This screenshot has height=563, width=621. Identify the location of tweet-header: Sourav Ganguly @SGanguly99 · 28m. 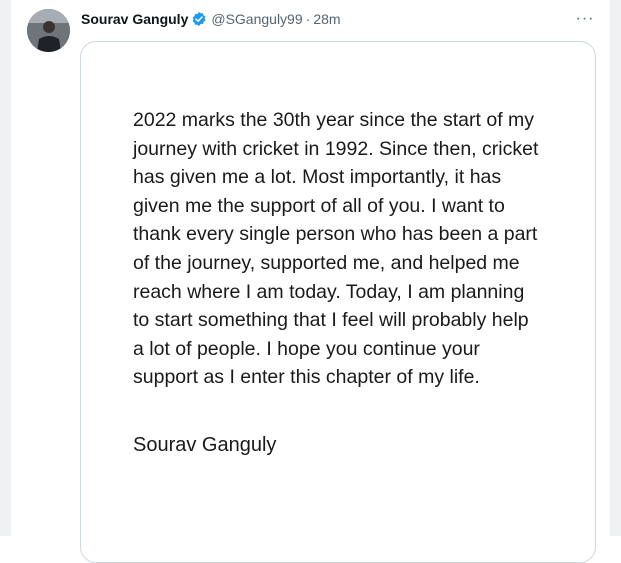
(211, 19).